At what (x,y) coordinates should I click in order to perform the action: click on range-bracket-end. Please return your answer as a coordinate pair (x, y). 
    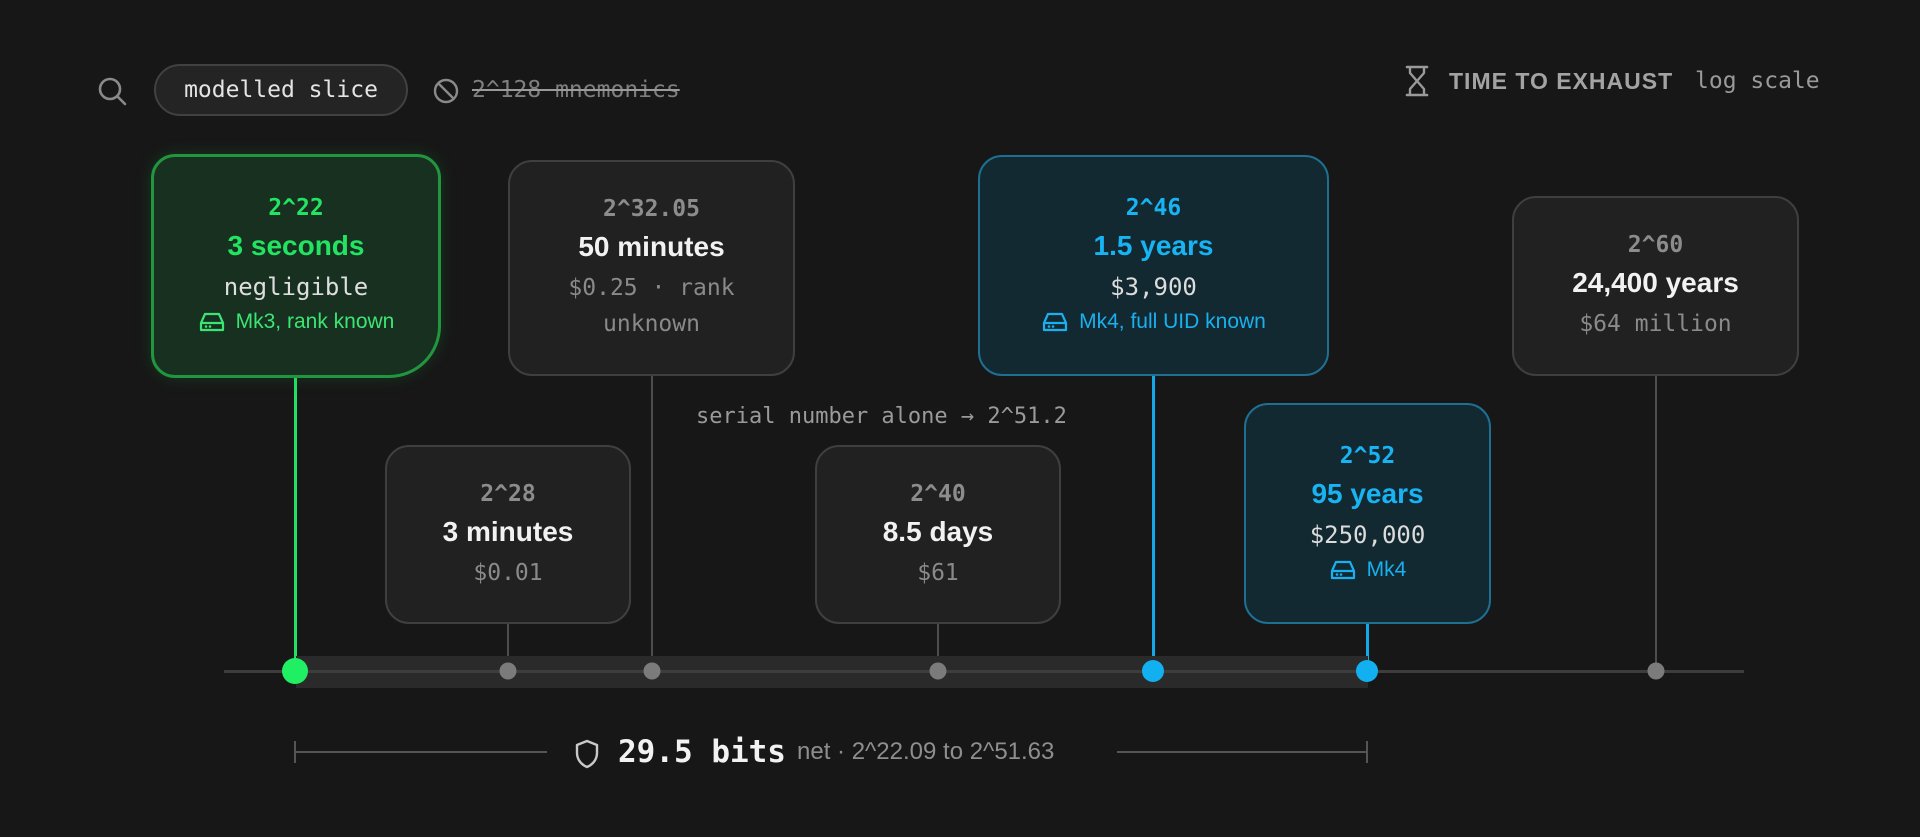
    Looking at the image, I should click on (1367, 752).